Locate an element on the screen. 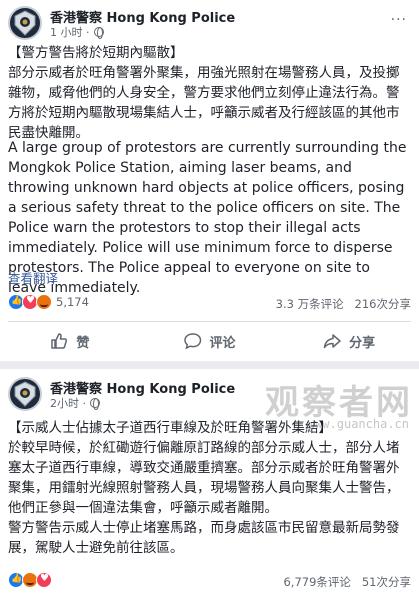  comment-count: 3.3 万条评论 is located at coordinates (310, 304).